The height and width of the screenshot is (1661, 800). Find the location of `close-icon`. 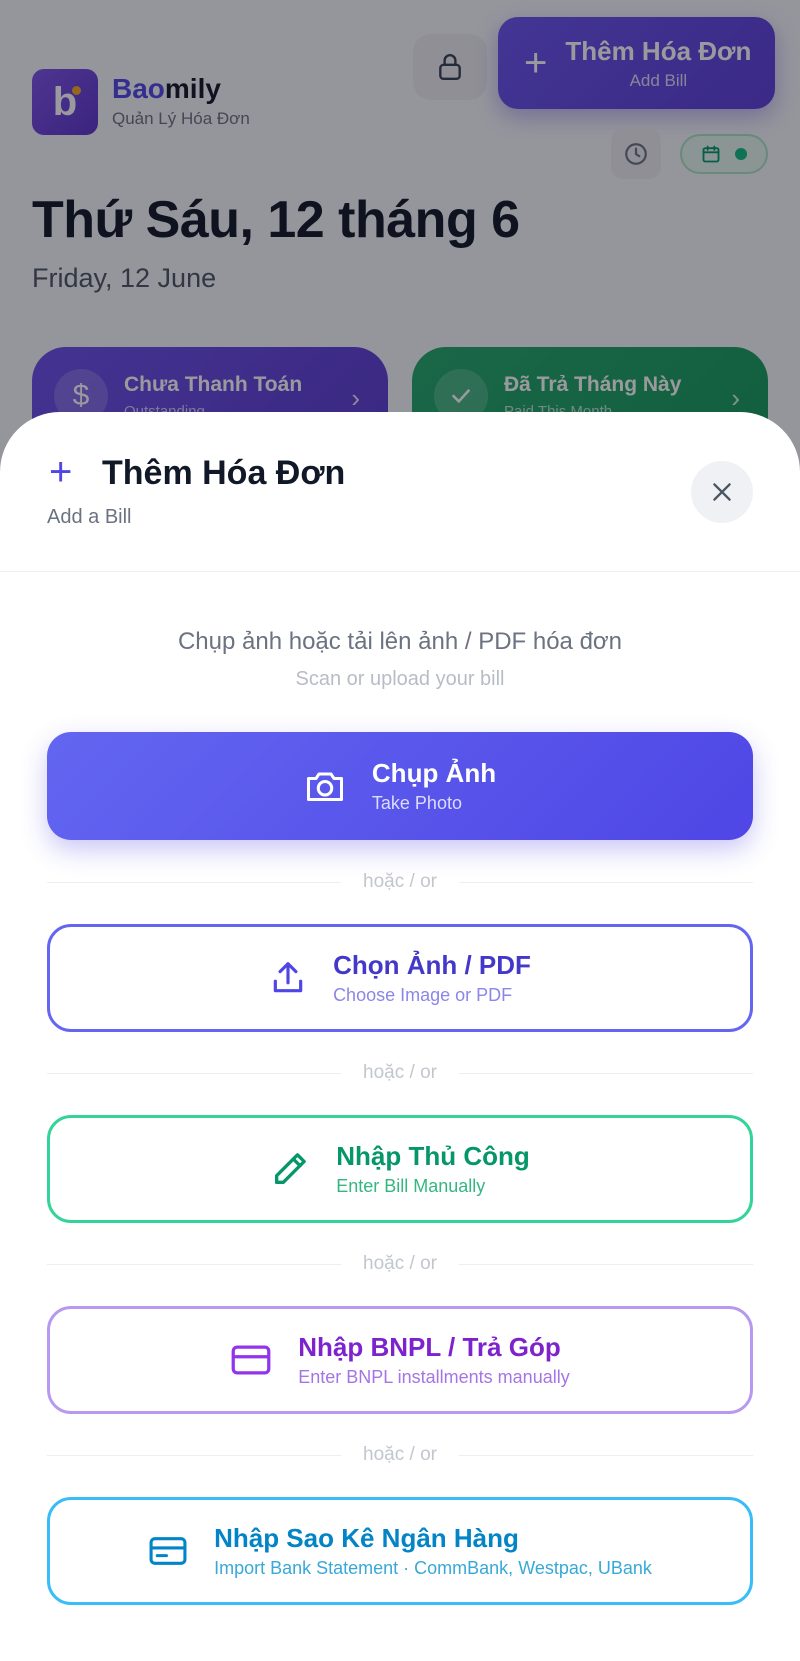

close-icon is located at coordinates (722, 492).